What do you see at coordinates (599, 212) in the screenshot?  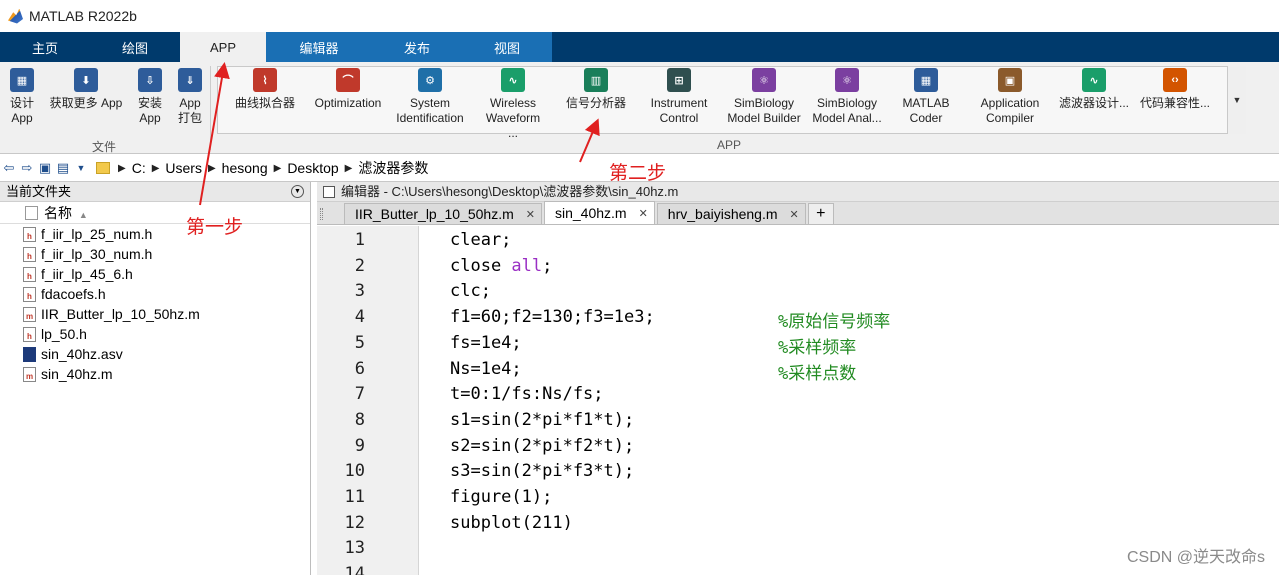 I see `editor-tab-sin-40hz: sin_40hz.m ✕` at bounding box center [599, 212].